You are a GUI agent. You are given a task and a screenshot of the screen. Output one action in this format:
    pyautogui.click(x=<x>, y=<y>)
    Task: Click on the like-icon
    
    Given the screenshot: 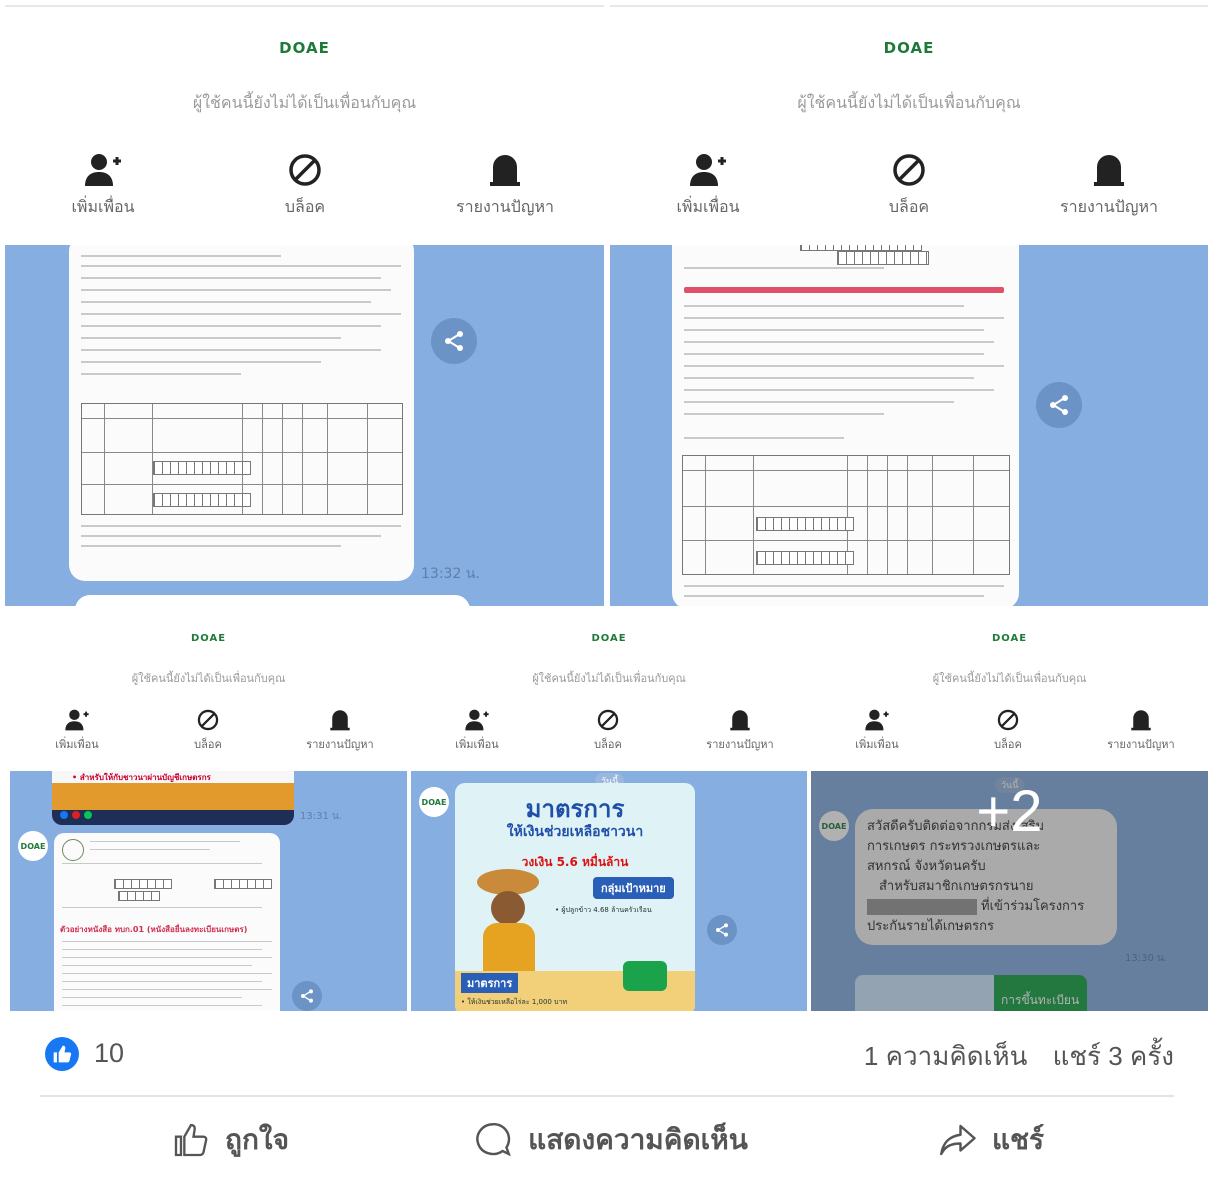 What is the action you would take?
    pyautogui.click(x=62, y=1054)
    